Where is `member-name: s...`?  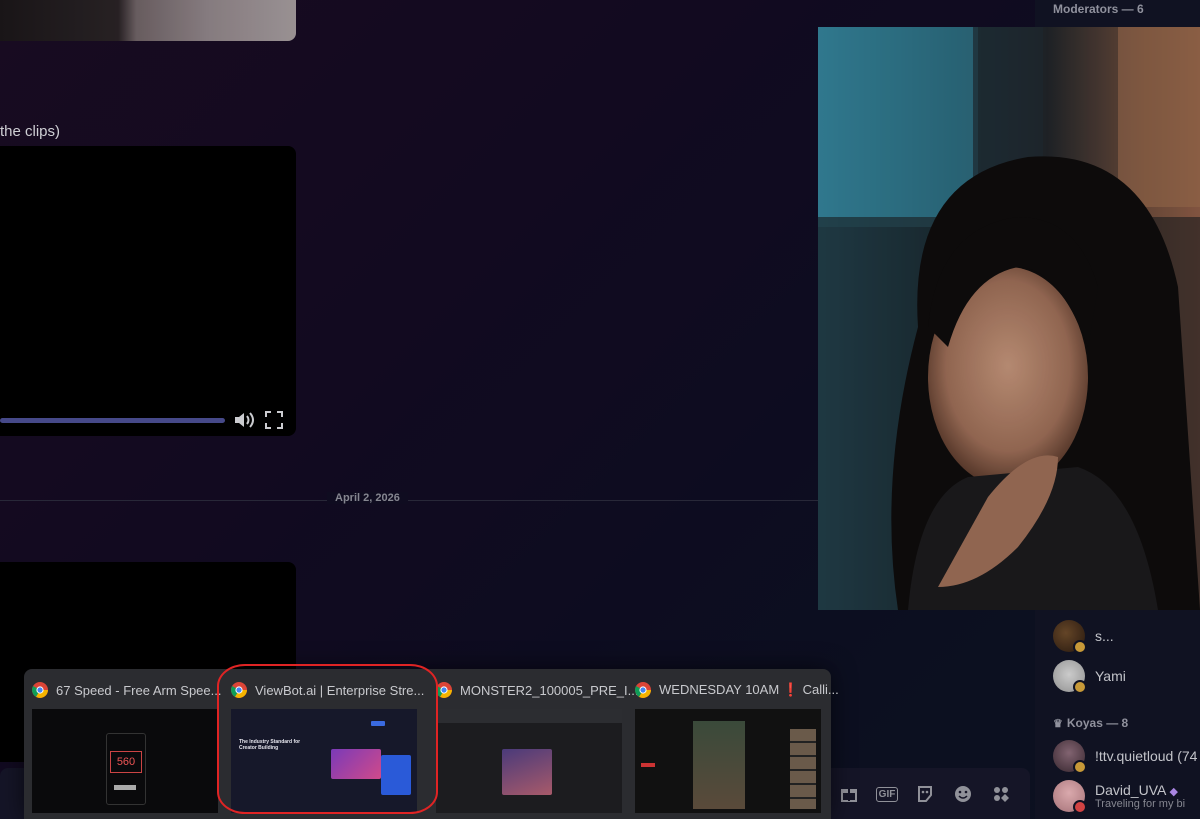
member-name: s... is located at coordinates (1104, 636).